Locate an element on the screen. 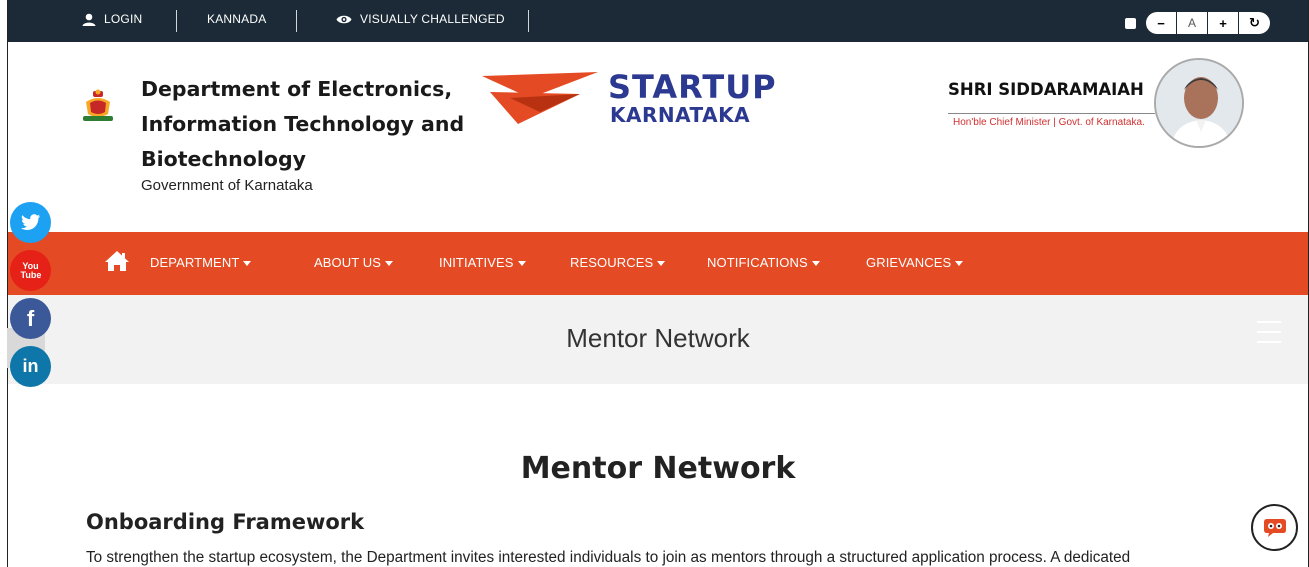 This screenshot has height=567, width=1309. font-increase-button: + is located at coordinates (1223, 23).